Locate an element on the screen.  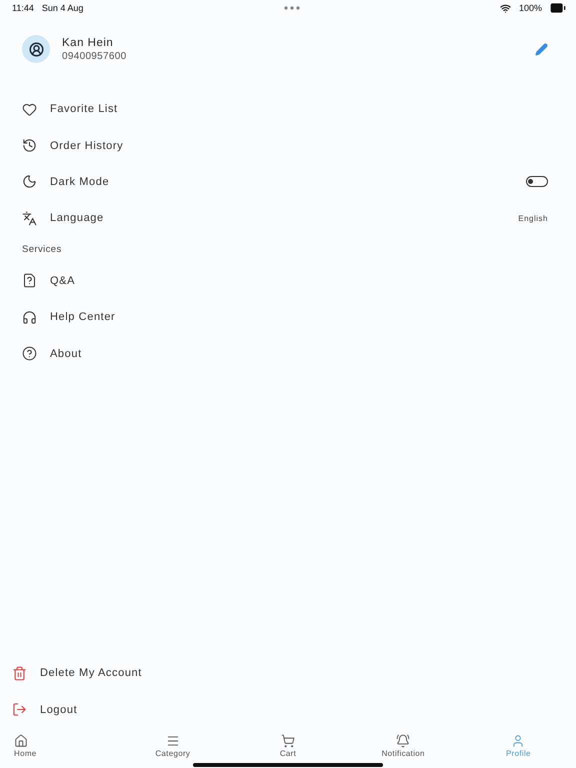
edit-icon is located at coordinates (541, 49).